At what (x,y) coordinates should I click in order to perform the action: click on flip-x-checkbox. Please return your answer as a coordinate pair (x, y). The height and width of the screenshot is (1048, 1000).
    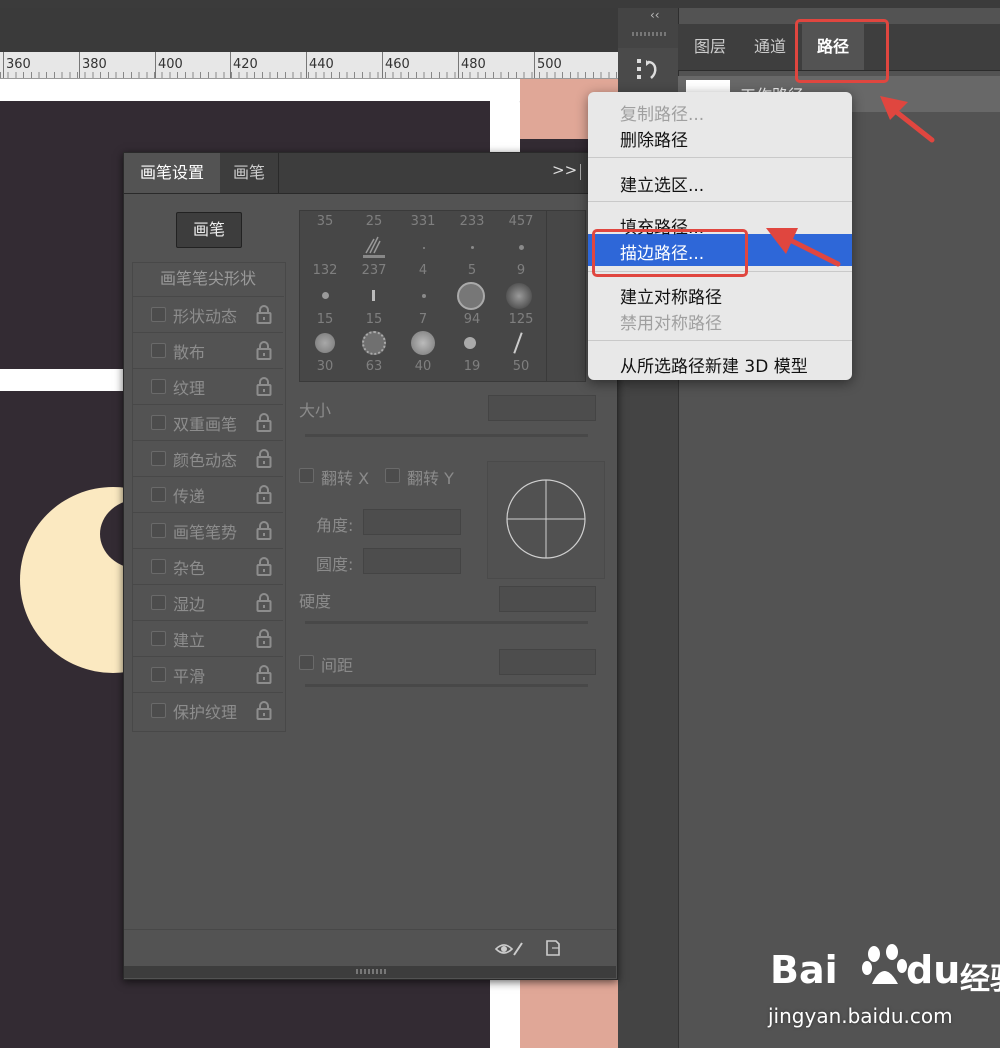
    Looking at the image, I should click on (306, 475).